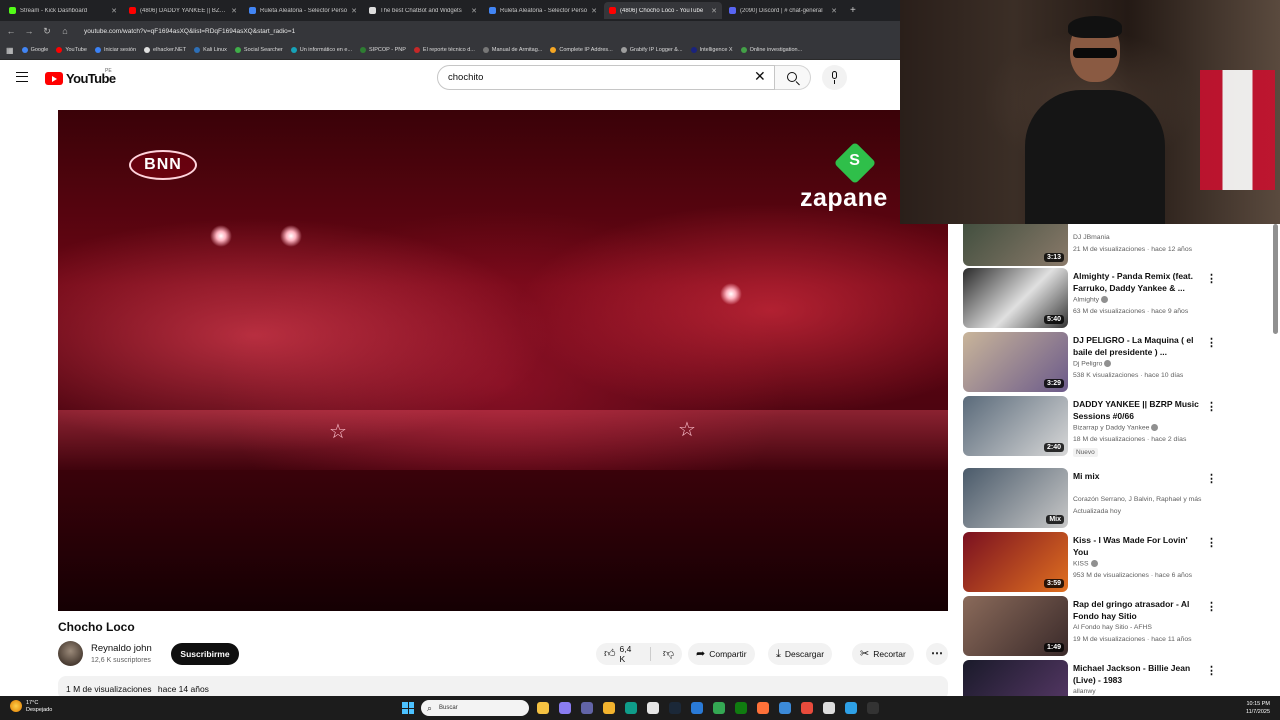 The width and height of the screenshot is (1280, 720). What do you see at coordinates (47, 31) in the screenshot?
I see `reload-icon: ↻` at bounding box center [47, 31].